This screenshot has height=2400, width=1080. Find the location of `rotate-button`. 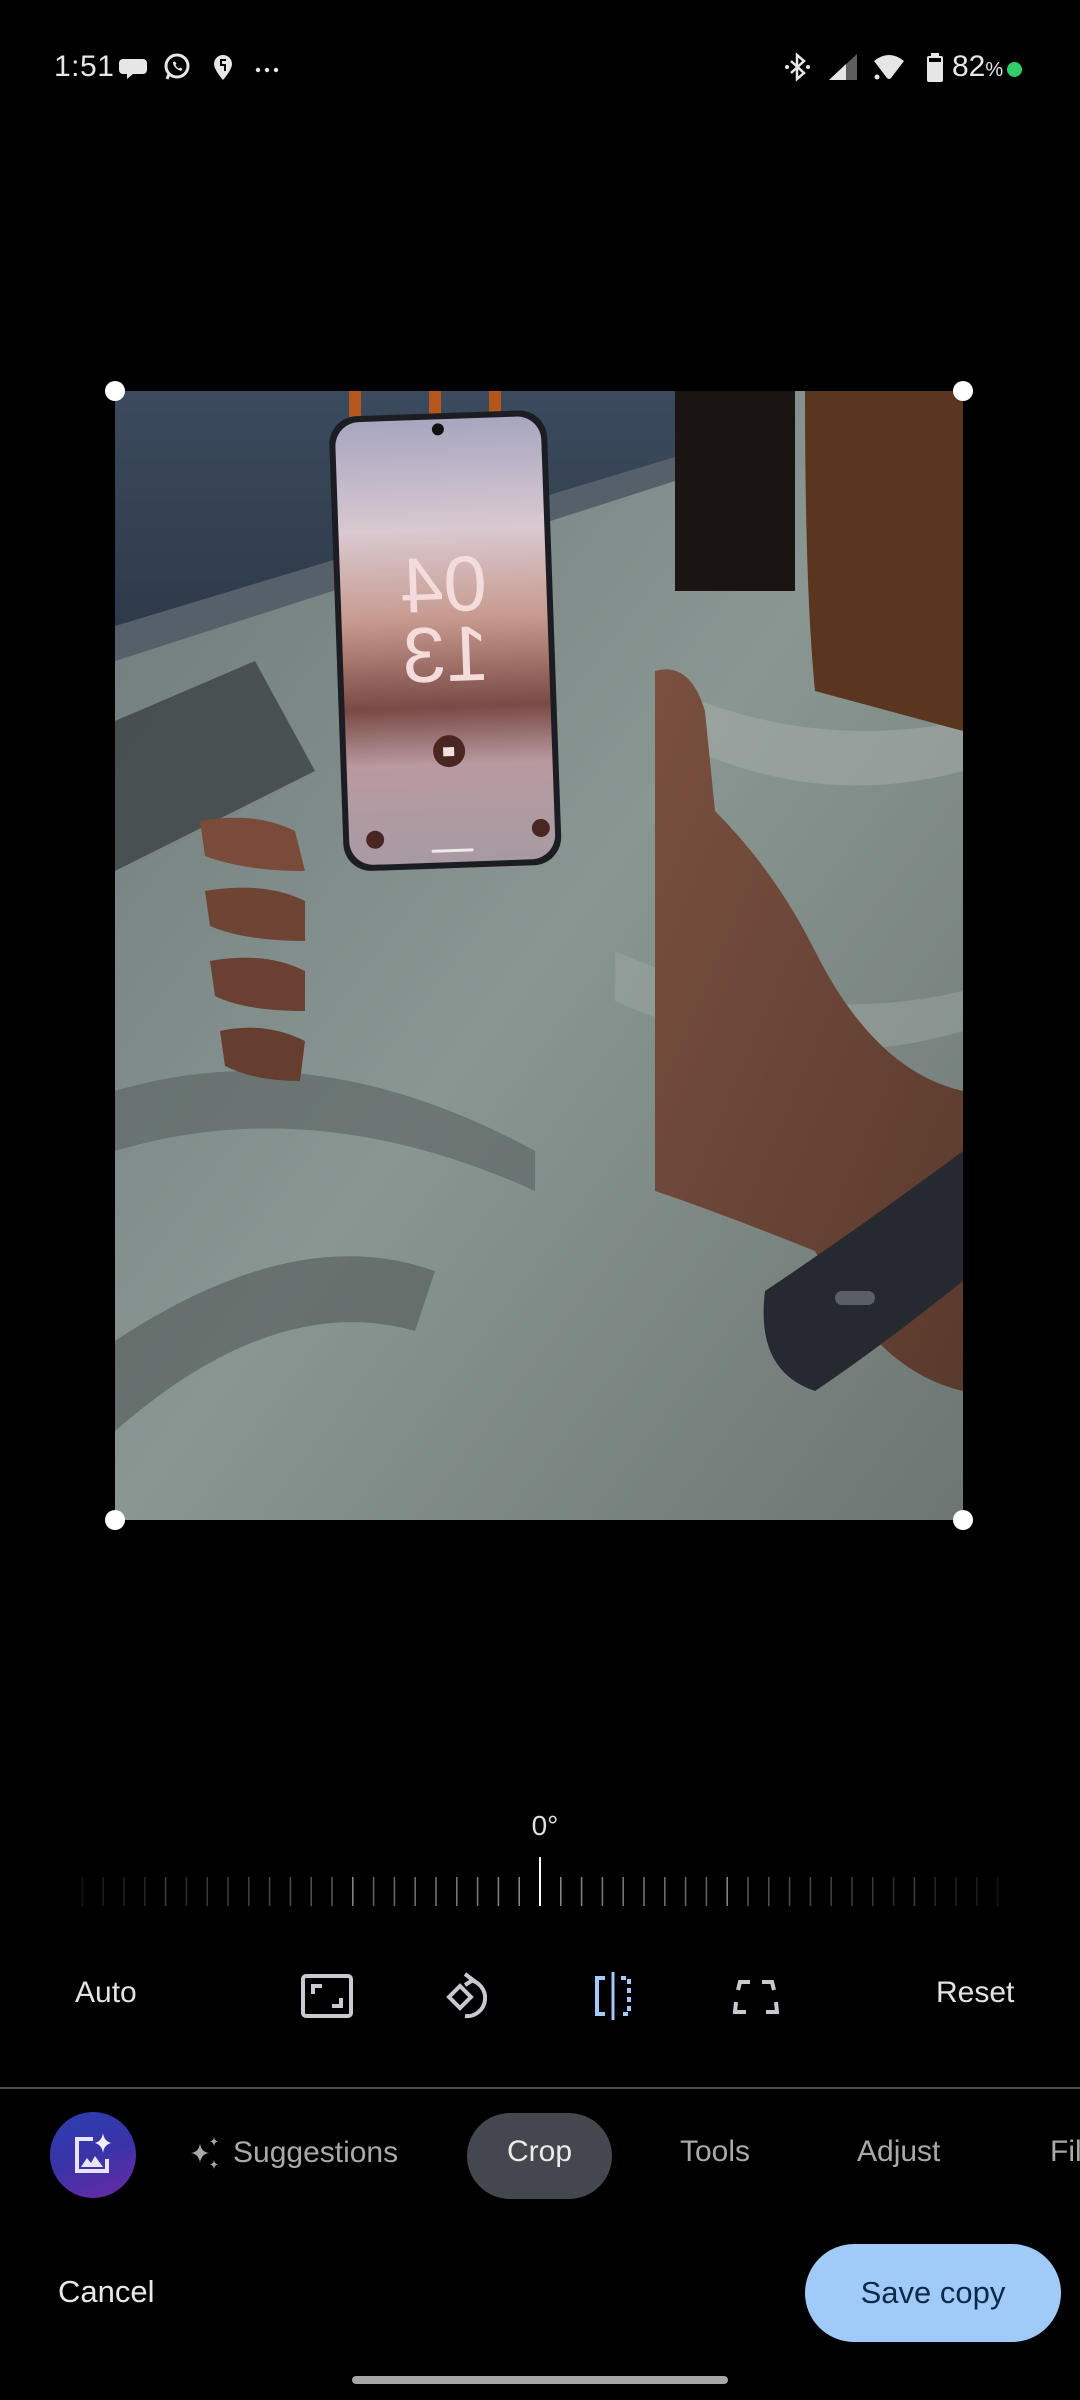

rotate-button is located at coordinates (469, 1996).